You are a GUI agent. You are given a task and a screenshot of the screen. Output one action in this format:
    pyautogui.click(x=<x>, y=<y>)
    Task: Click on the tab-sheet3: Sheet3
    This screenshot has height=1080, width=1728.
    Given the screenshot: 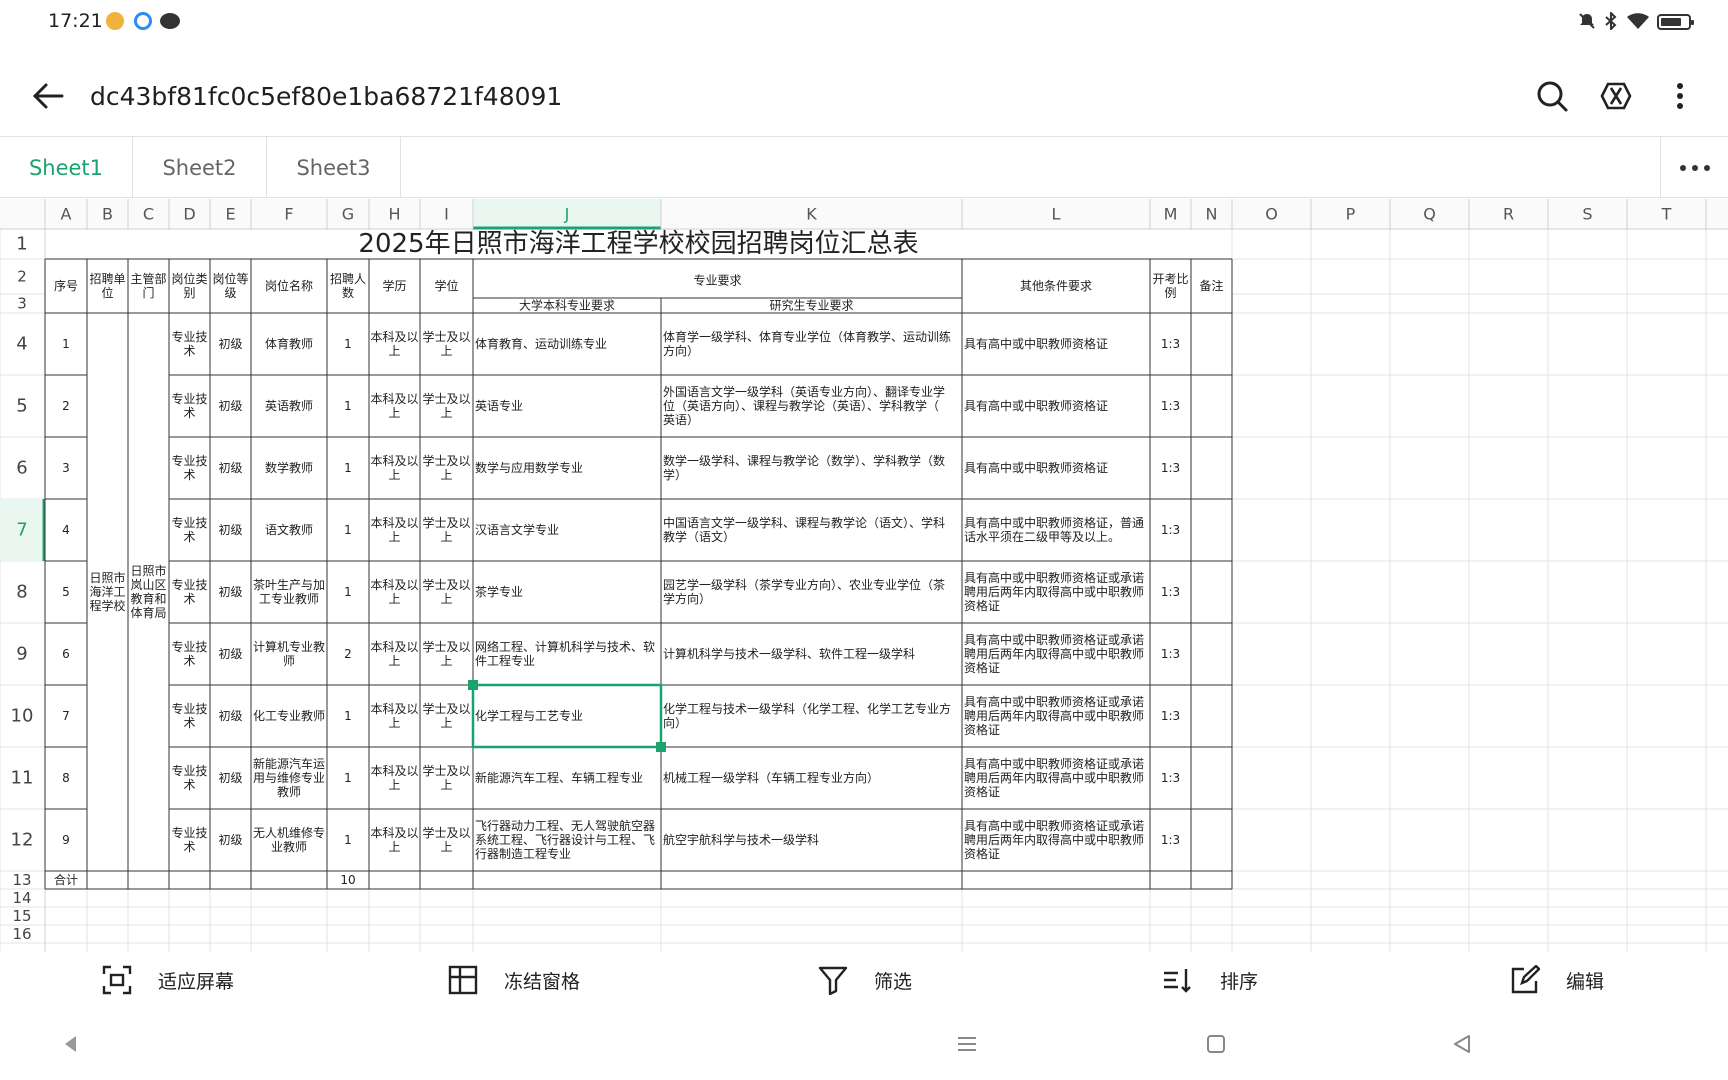 What is the action you would take?
    pyautogui.click(x=334, y=167)
    